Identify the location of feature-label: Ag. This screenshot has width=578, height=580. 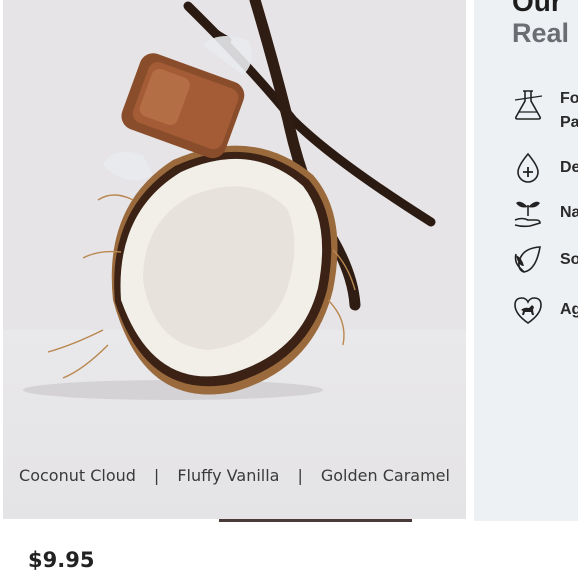
(569, 309).